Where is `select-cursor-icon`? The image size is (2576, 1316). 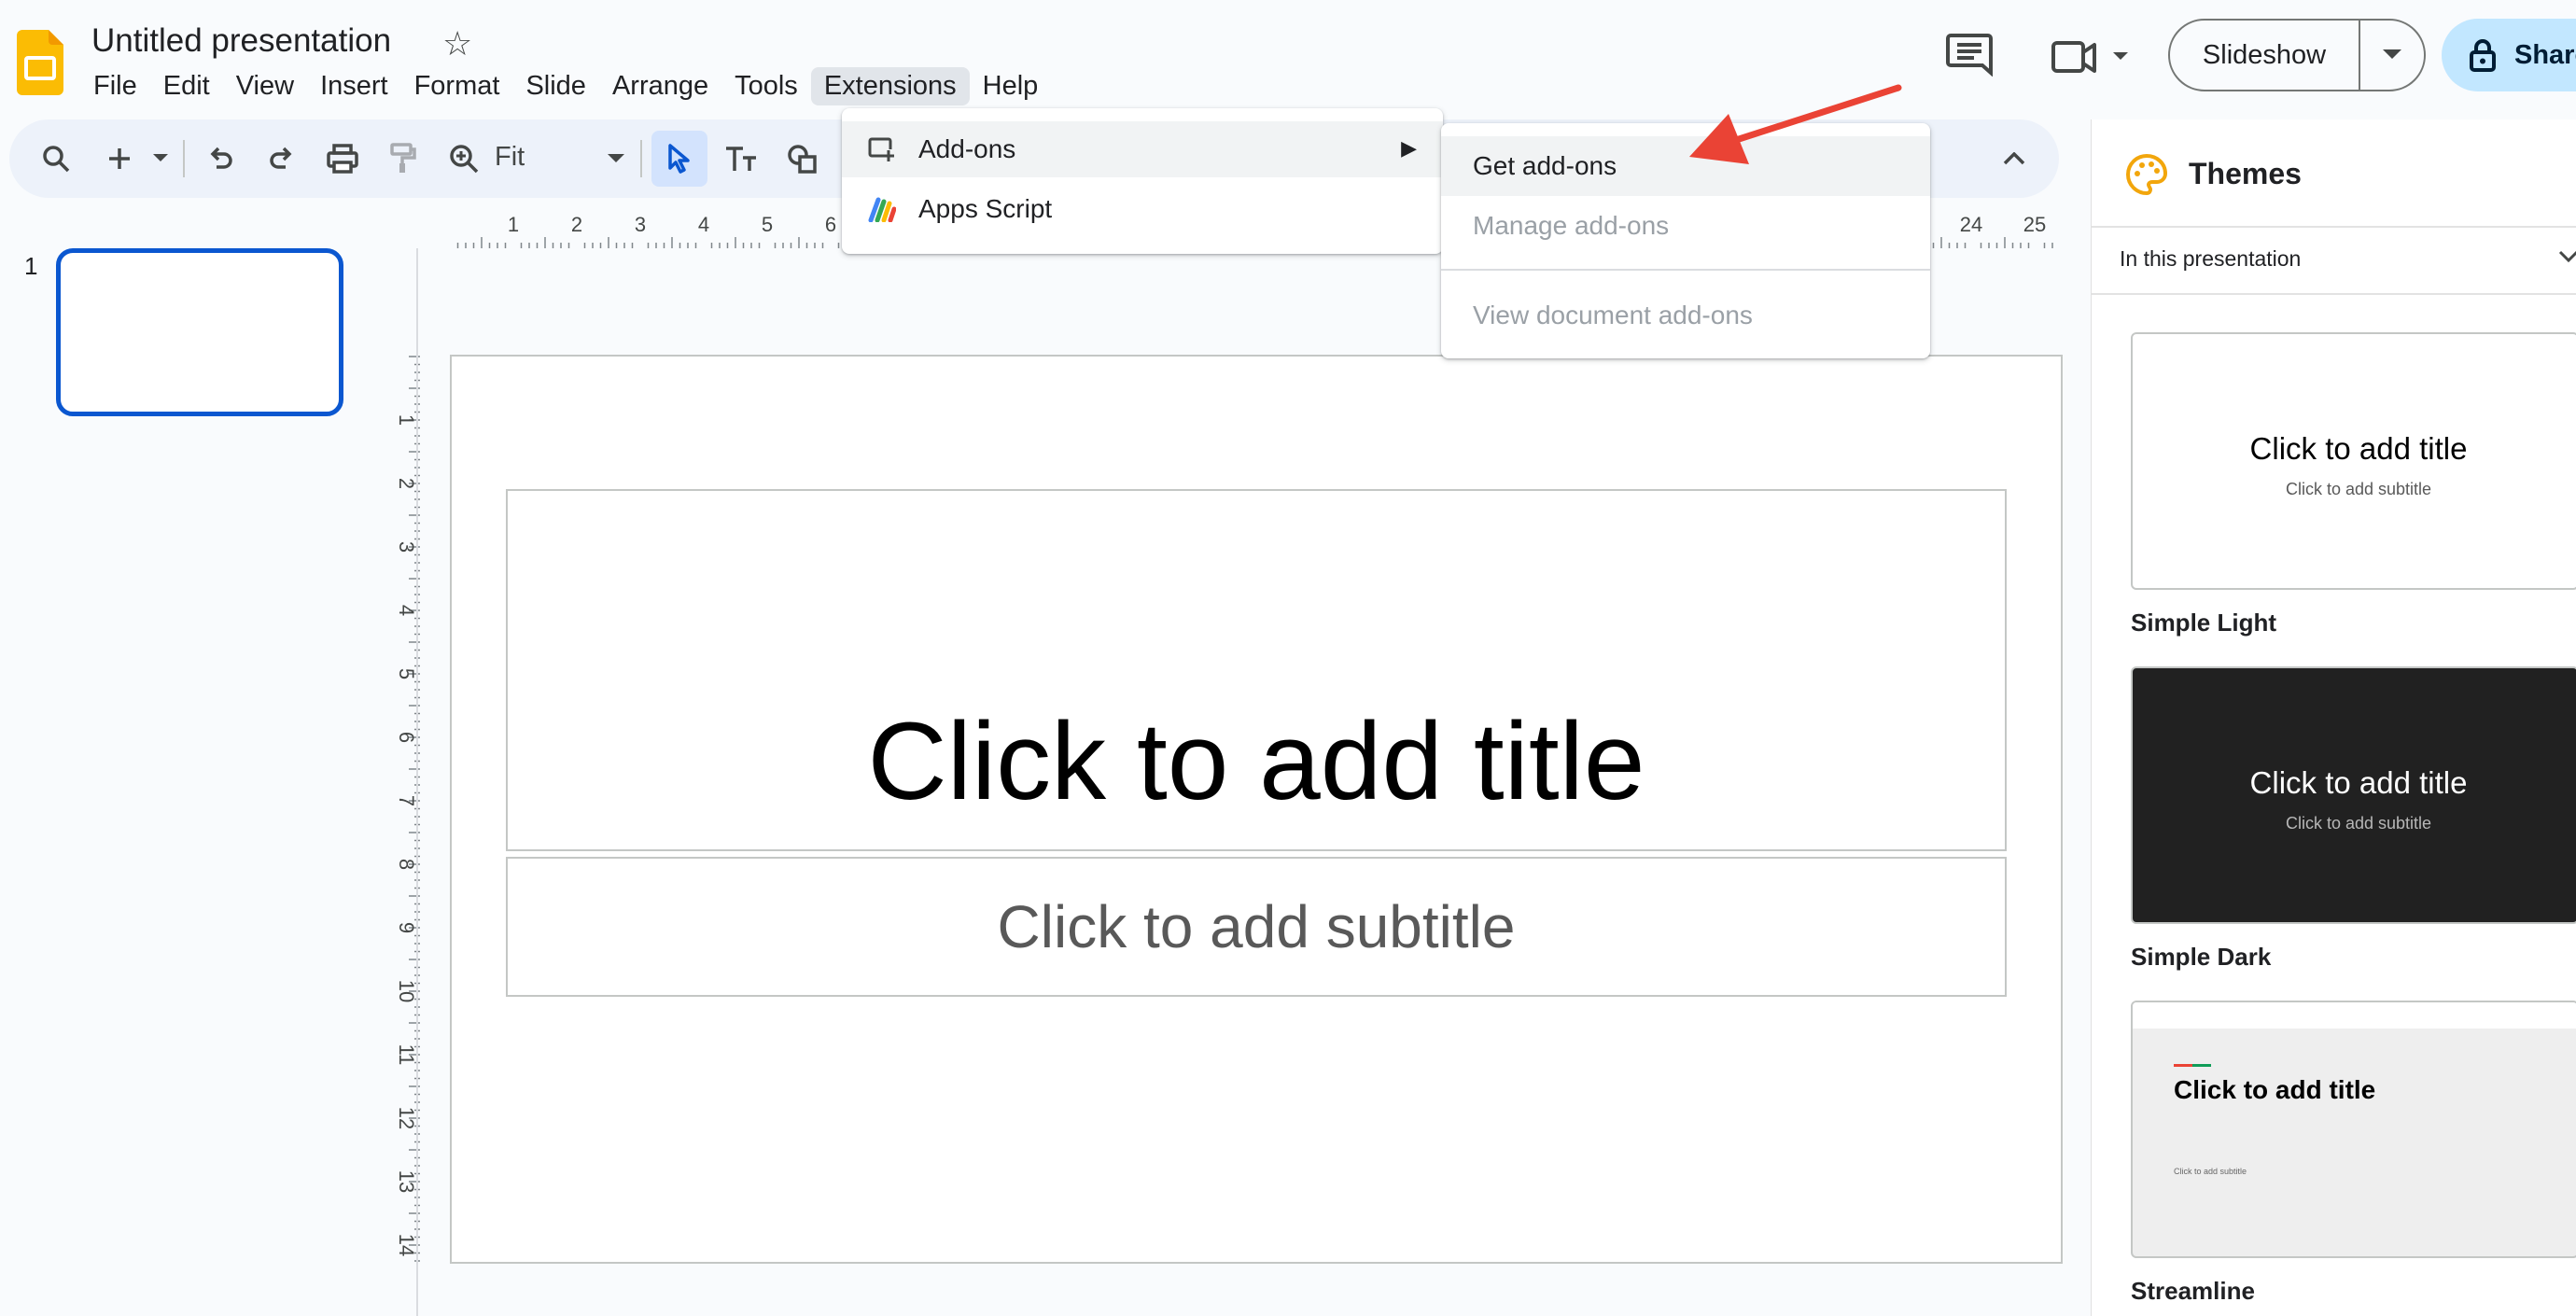
select-cursor-icon is located at coordinates (679, 159).